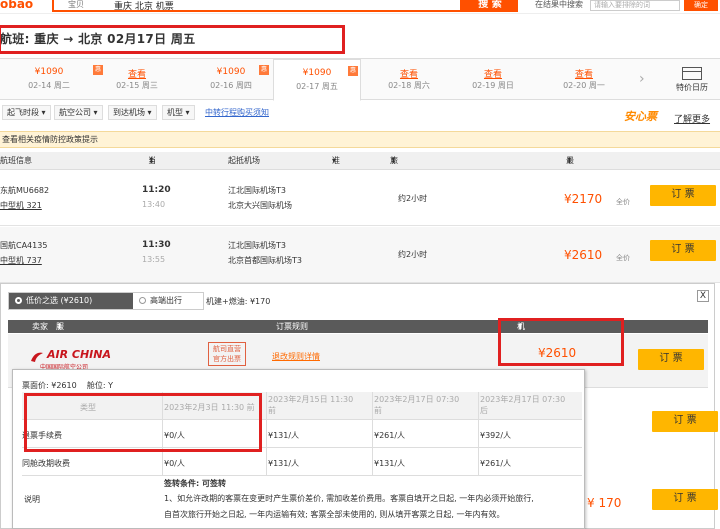 The height and width of the screenshot is (529, 720). What do you see at coordinates (296, 356) in the screenshot?
I see `refund-rules-link: 退改规则详情` at bounding box center [296, 356].